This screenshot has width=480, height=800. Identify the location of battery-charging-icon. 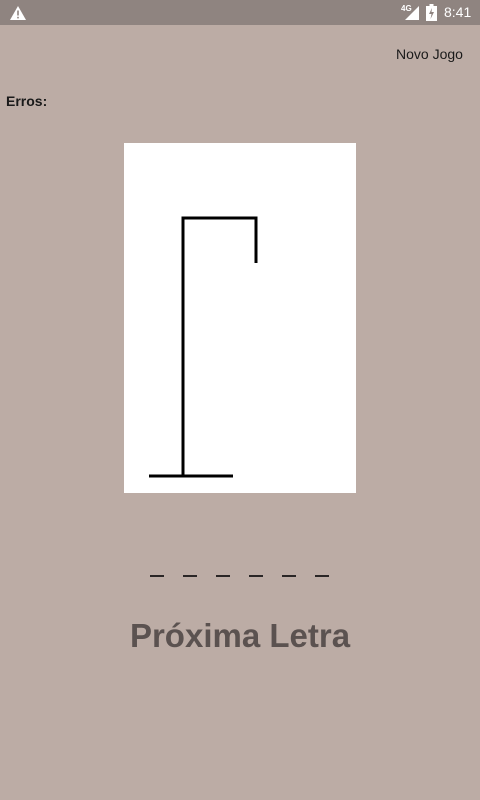
(431, 12).